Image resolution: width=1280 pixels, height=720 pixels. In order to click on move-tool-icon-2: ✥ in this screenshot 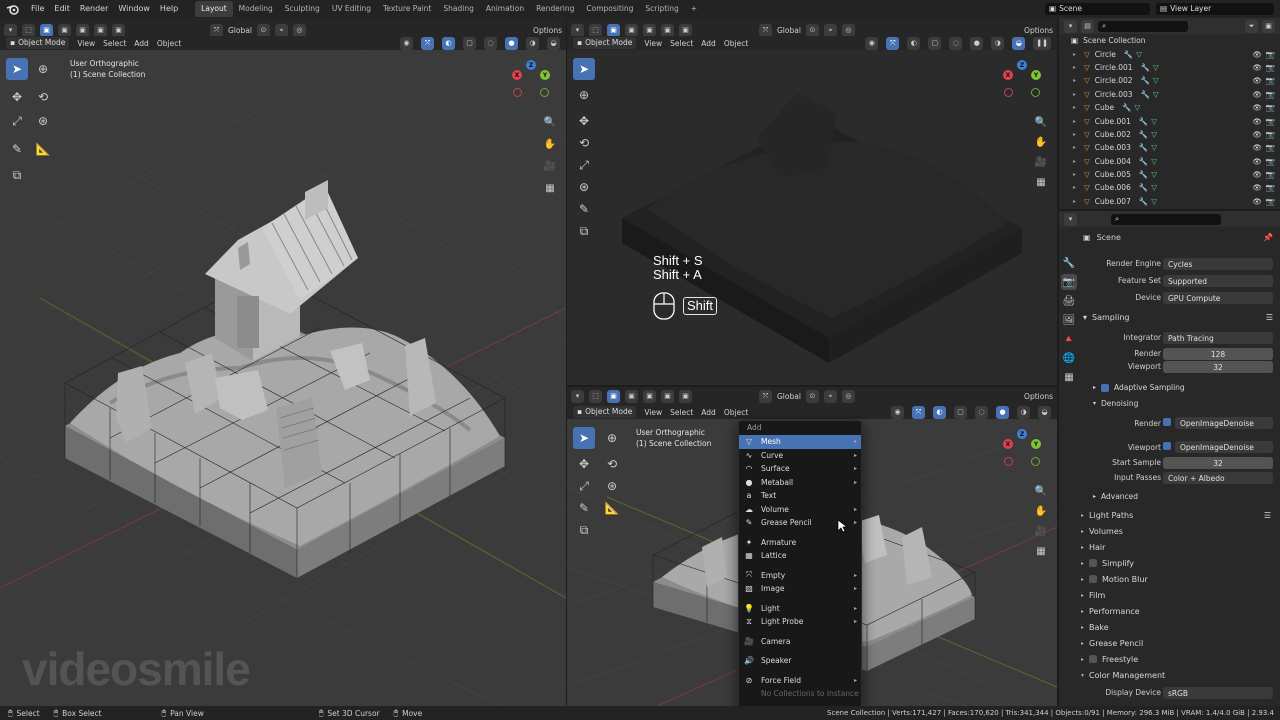, I will do `click(584, 121)`.